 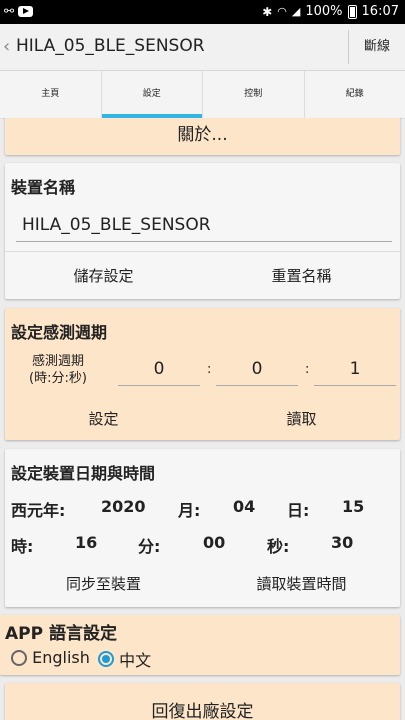 I want to click on save-settings-button: 儲存設定, so click(x=103, y=275).